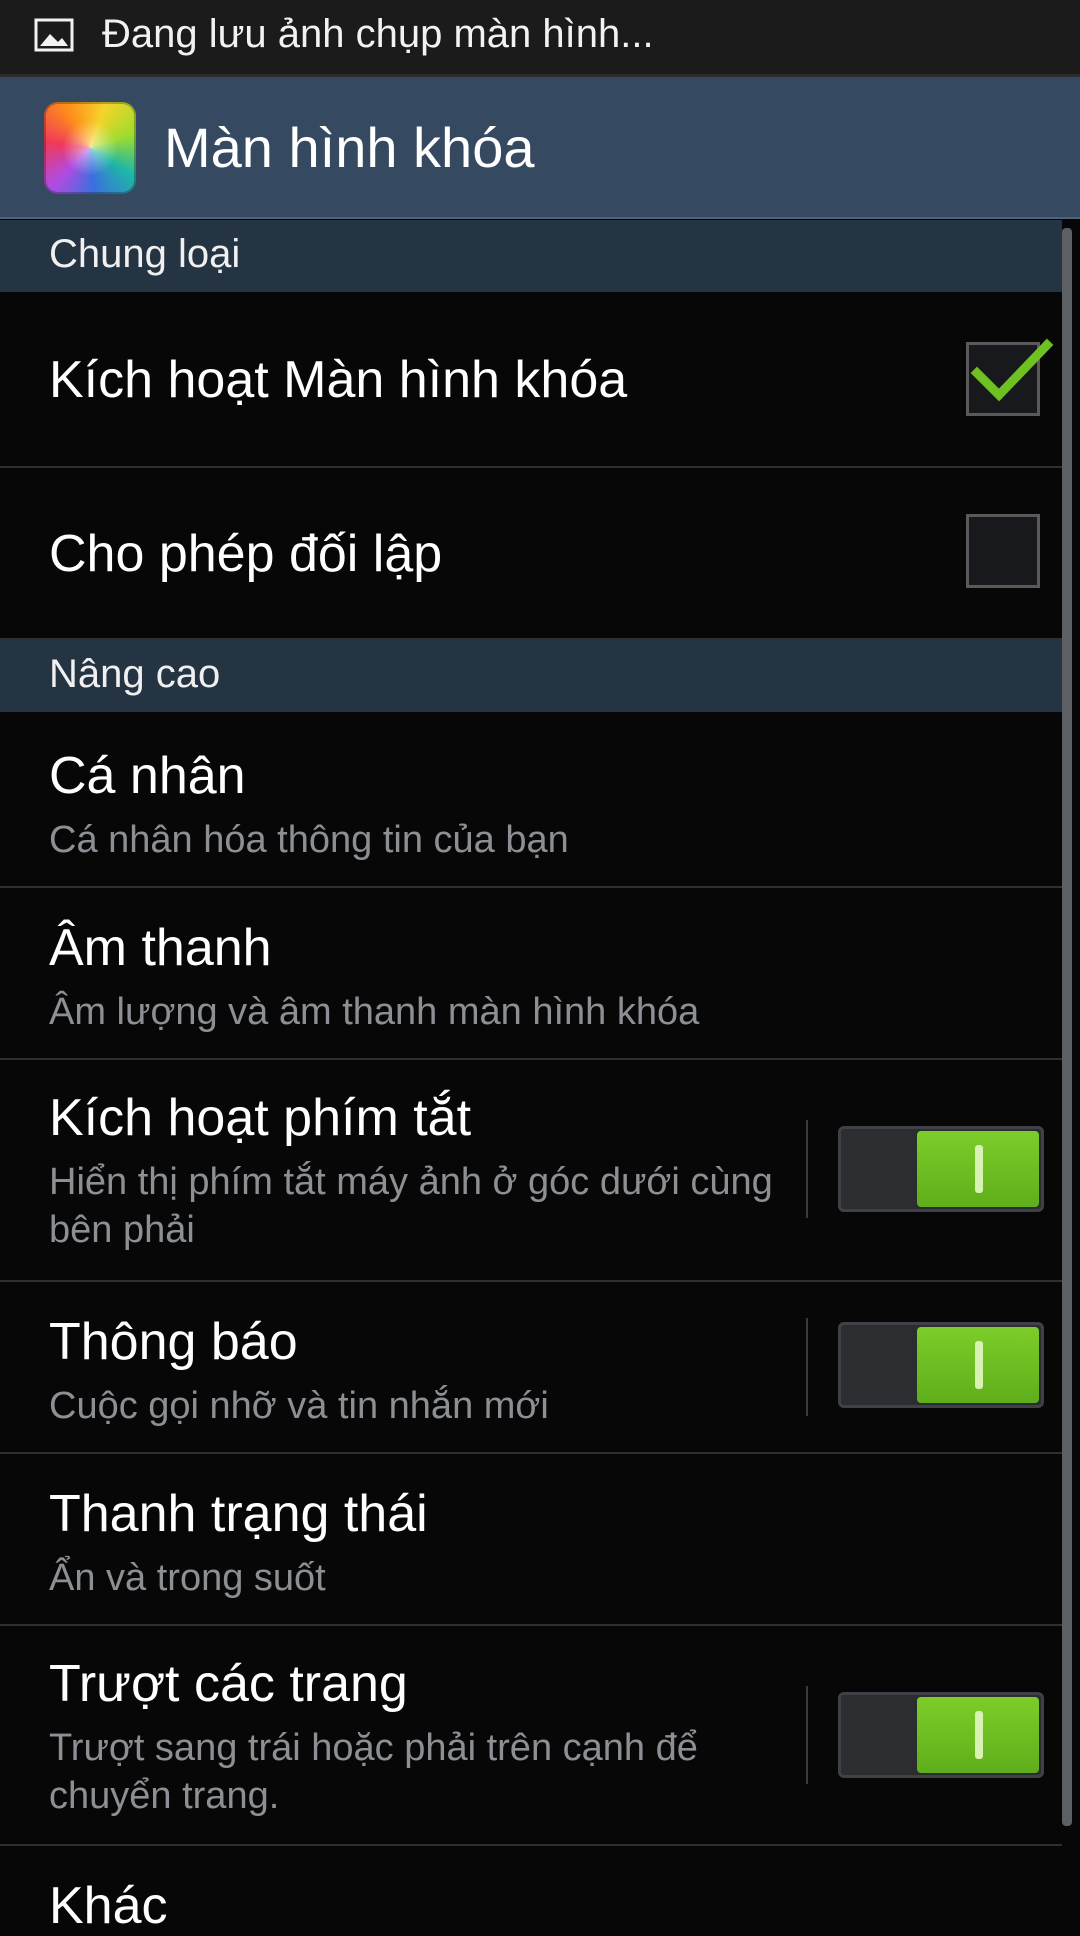 The height and width of the screenshot is (1936, 1080). What do you see at coordinates (228, 1684) in the screenshot?
I see `item-title: Trượt các trang` at bounding box center [228, 1684].